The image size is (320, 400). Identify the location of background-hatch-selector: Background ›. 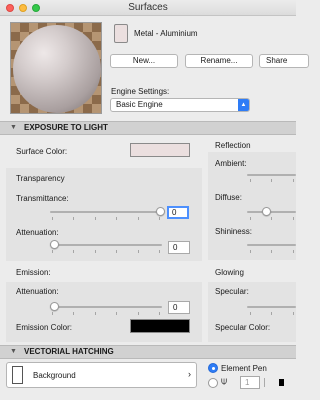
(101, 375).